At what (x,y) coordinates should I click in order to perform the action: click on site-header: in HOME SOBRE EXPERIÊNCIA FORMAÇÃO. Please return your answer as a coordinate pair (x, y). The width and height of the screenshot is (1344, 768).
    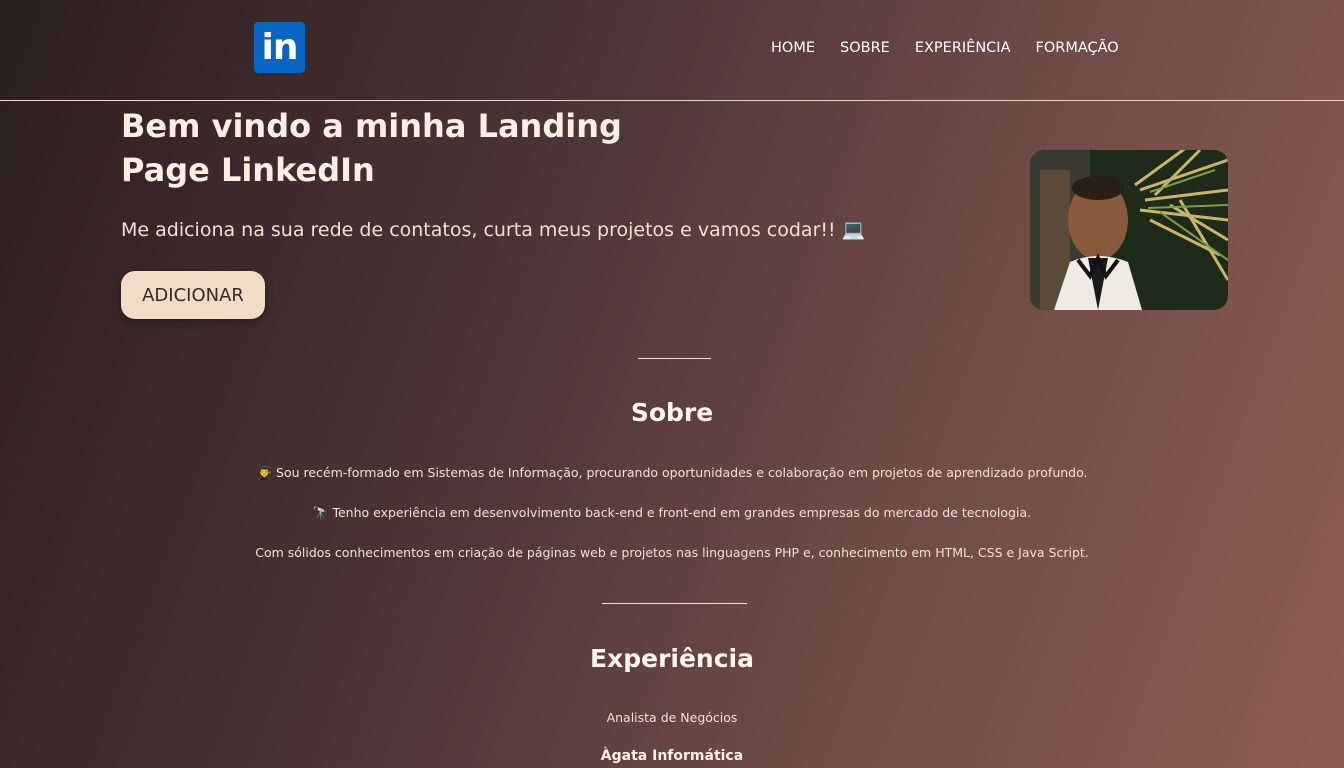
    Looking at the image, I should click on (672, 50).